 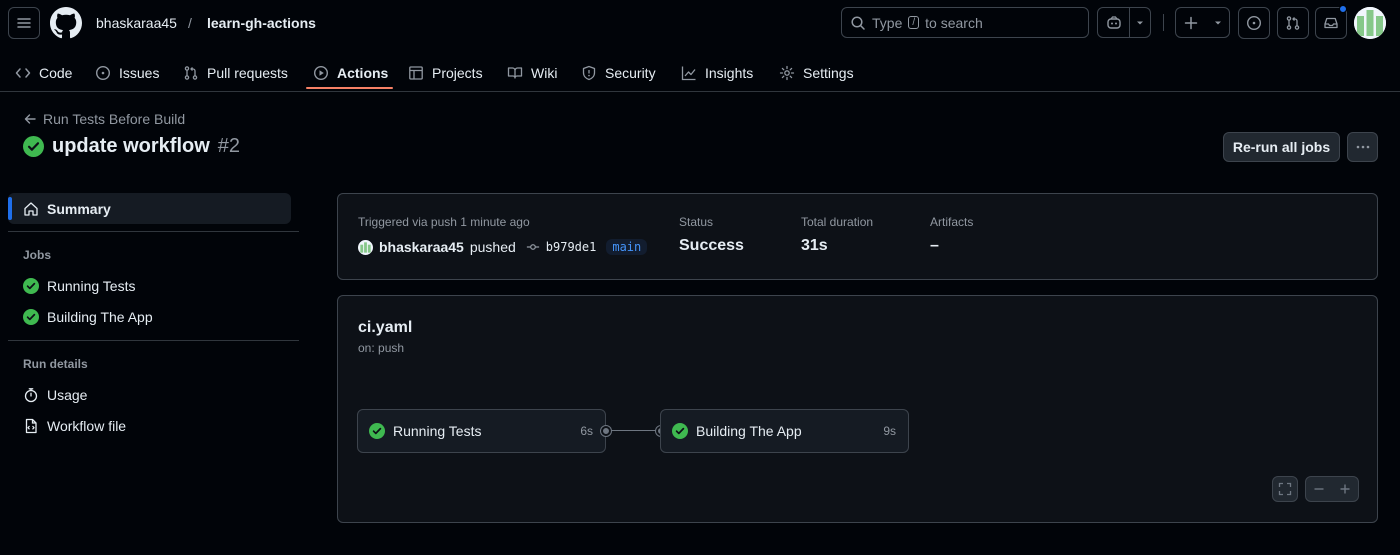 I want to click on sidebar-item-summary: Summary, so click(x=149, y=208).